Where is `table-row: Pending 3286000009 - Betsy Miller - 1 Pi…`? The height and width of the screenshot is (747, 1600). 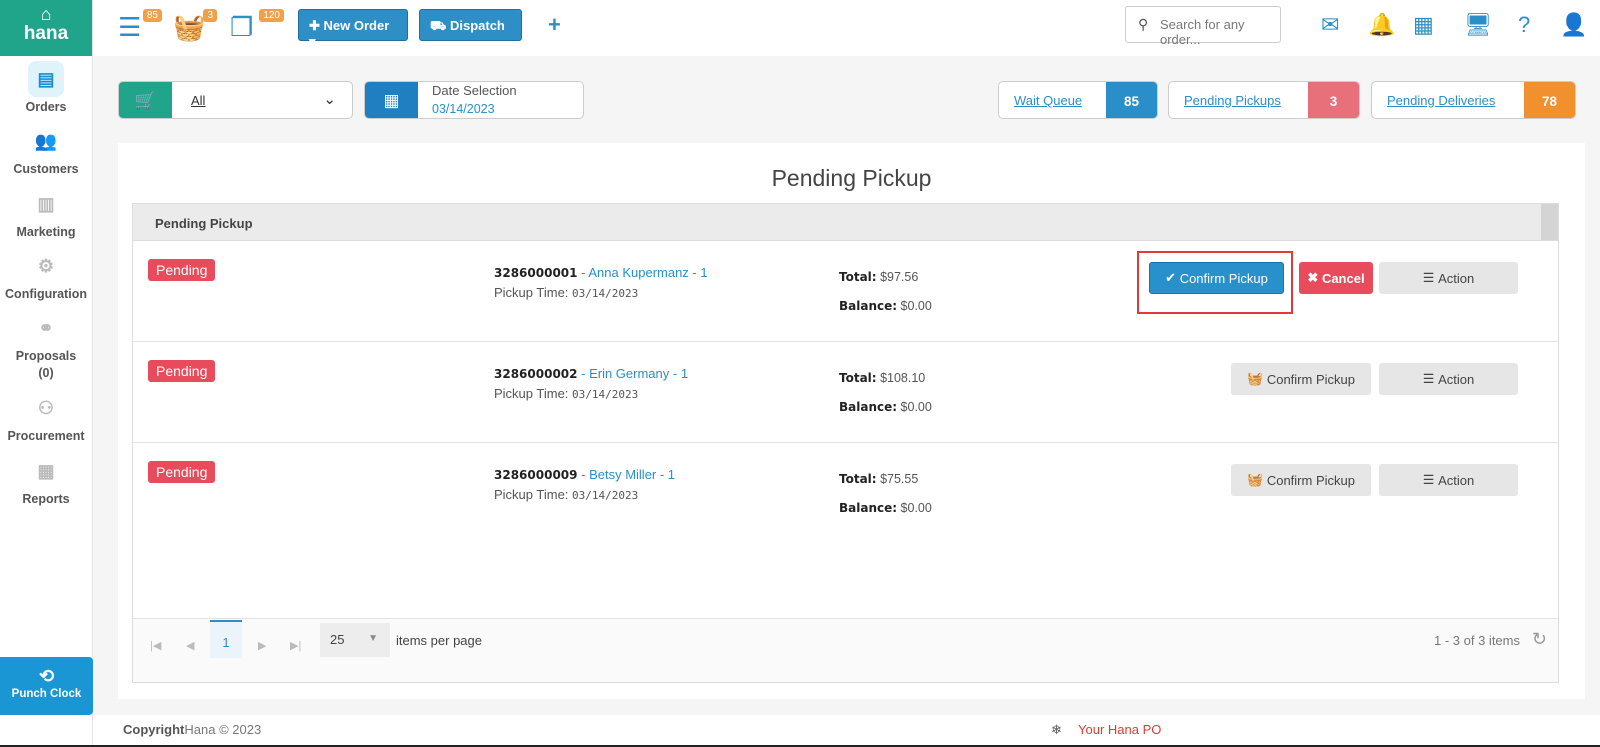 table-row: Pending 3286000009 - Betsy Miller - 1 Pi… is located at coordinates (845, 493).